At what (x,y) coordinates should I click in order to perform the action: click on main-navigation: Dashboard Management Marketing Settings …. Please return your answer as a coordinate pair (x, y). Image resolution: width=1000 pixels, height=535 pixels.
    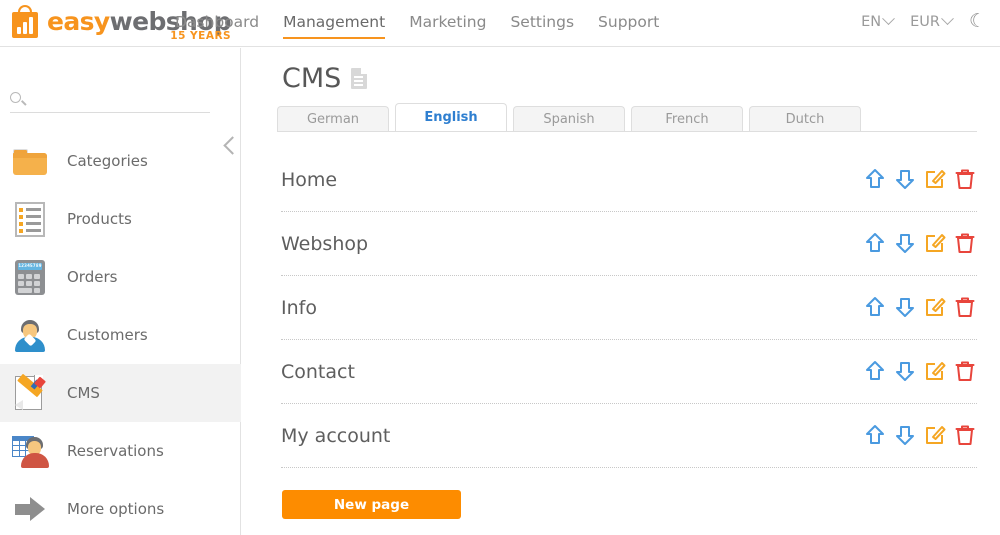
    Looking at the image, I should click on (417, 26).